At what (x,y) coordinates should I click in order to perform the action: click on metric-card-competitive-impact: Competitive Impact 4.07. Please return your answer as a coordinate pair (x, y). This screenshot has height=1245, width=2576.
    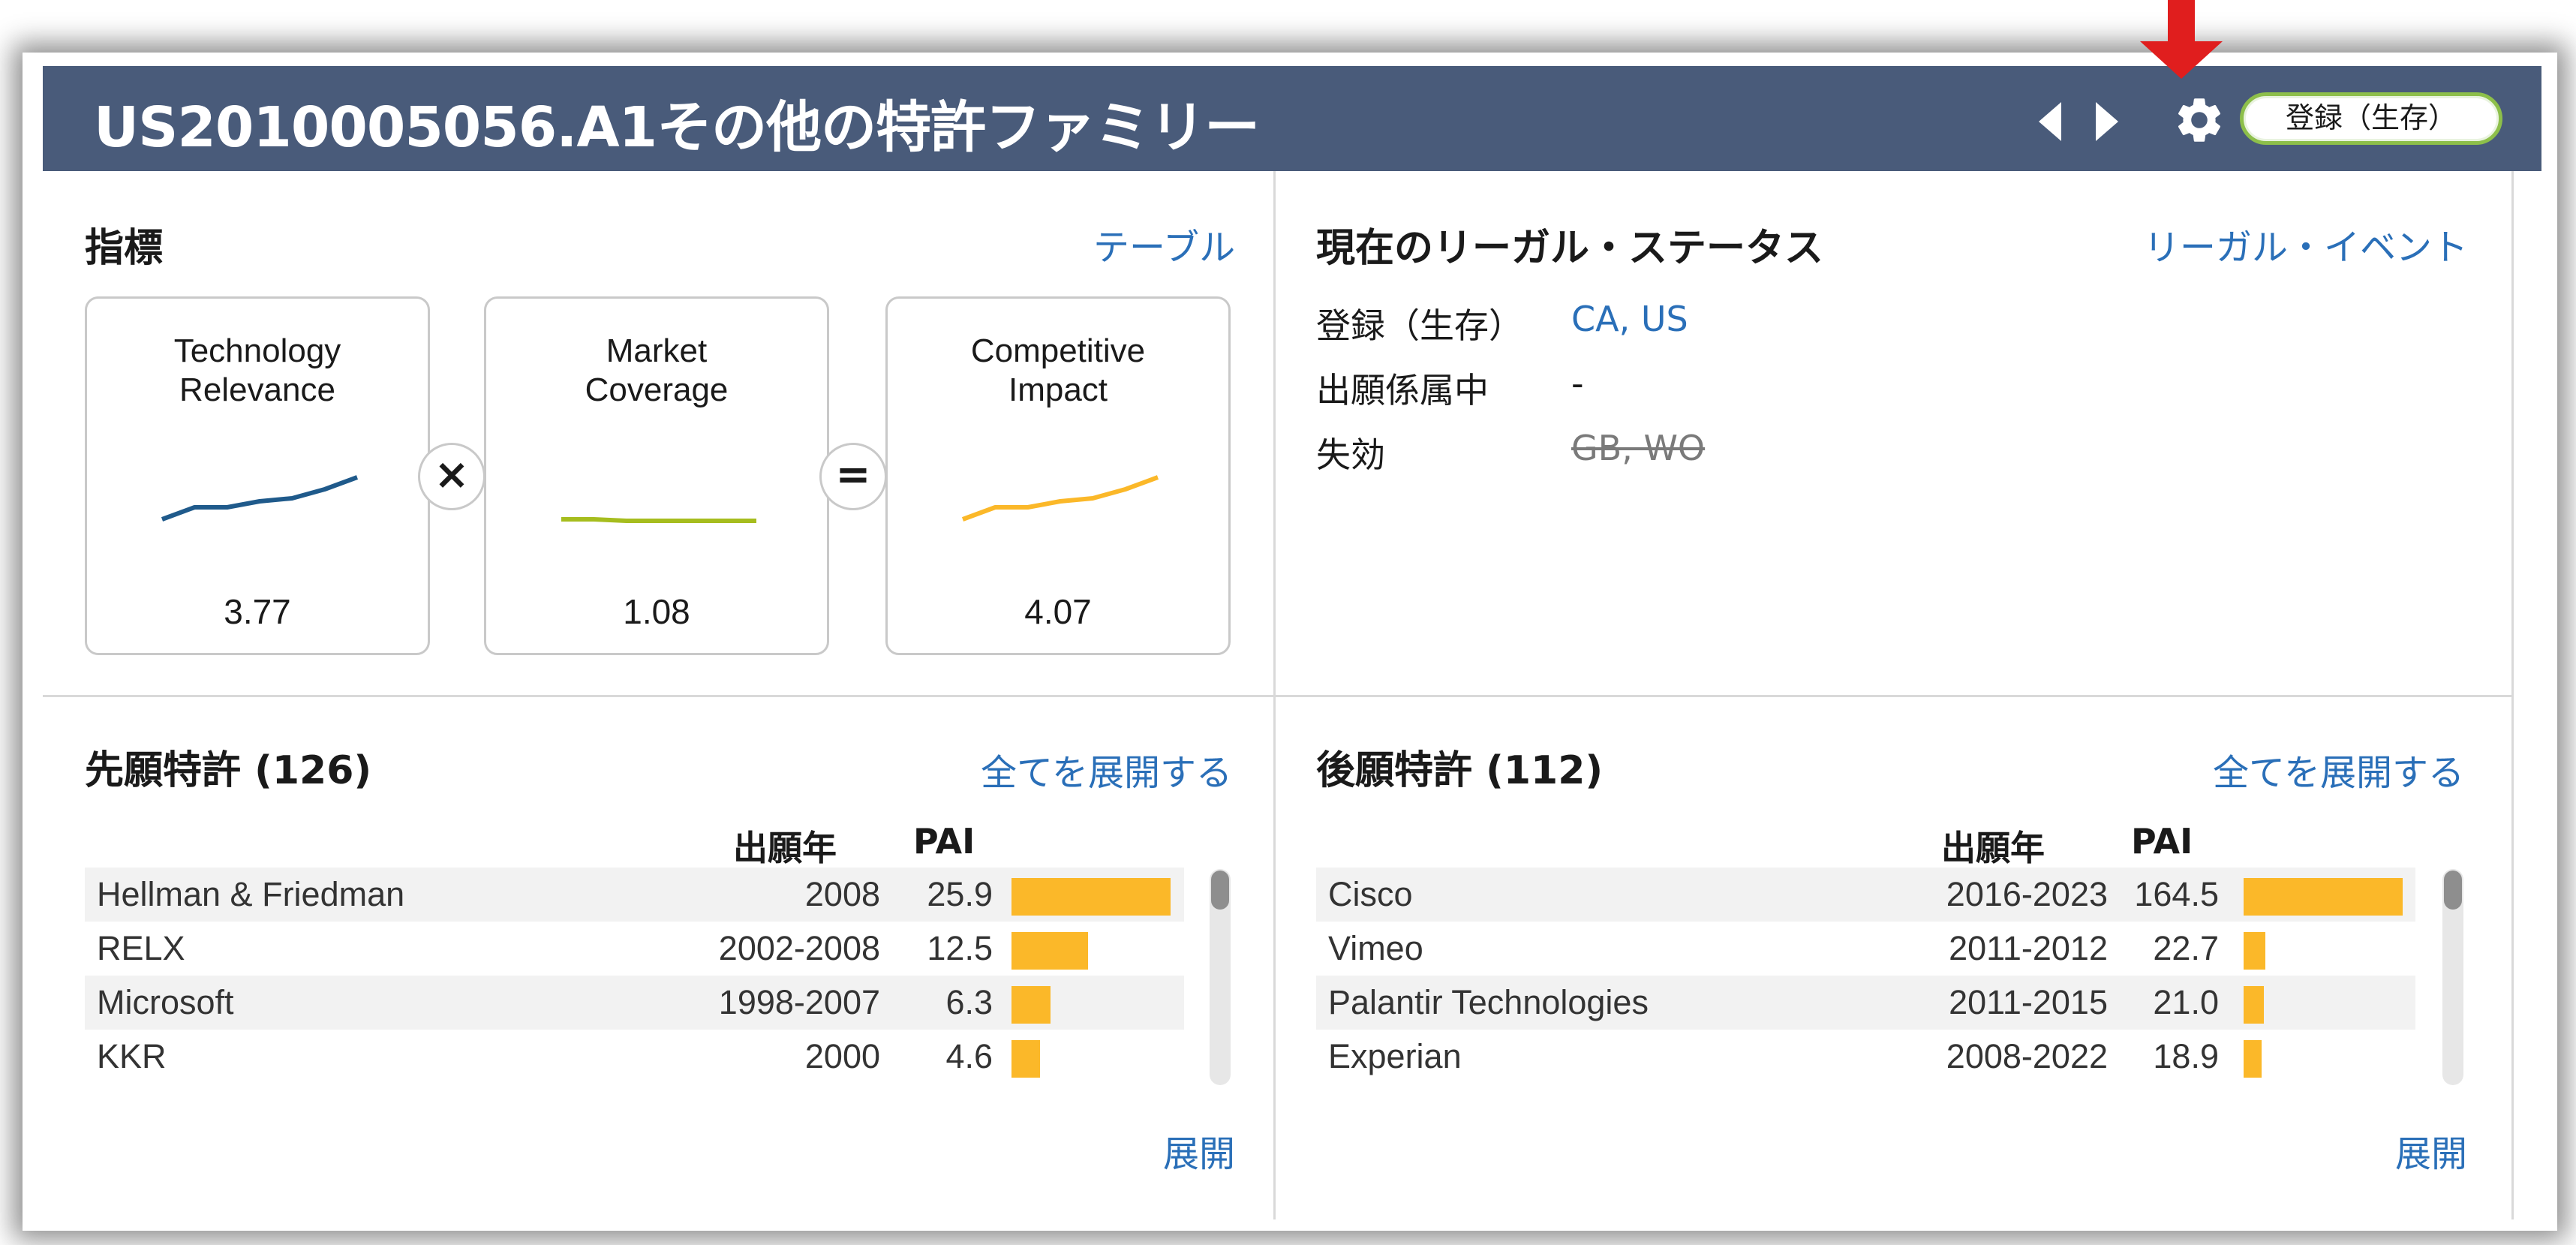
    Looking at the image, I should click on (1058, 475).